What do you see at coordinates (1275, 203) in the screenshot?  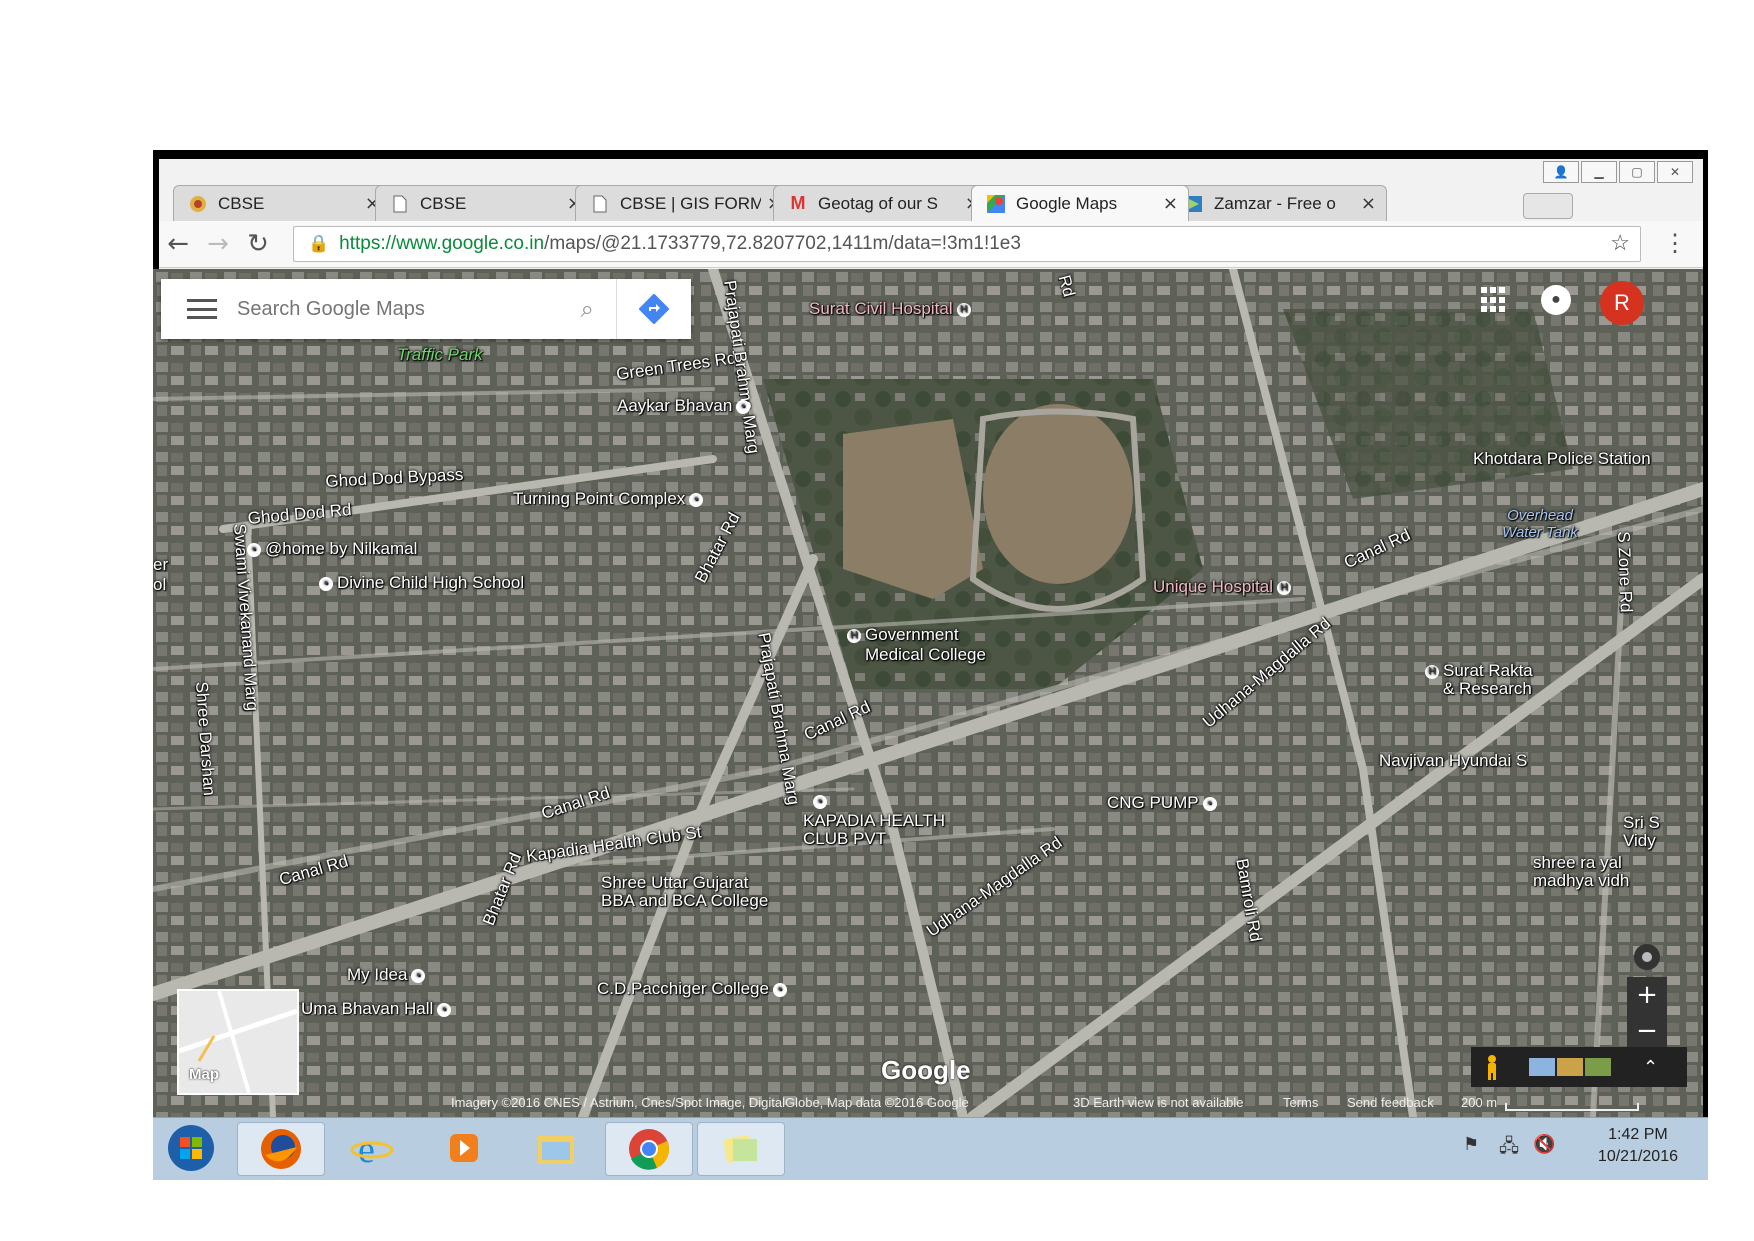 I see `tab-title: Zamzar - Free o` at bounding box center [1275, 203].